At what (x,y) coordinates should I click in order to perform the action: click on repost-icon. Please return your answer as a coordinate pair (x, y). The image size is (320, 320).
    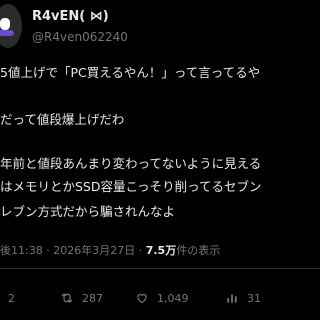
    Looking at the image, I should click on (67, 298).